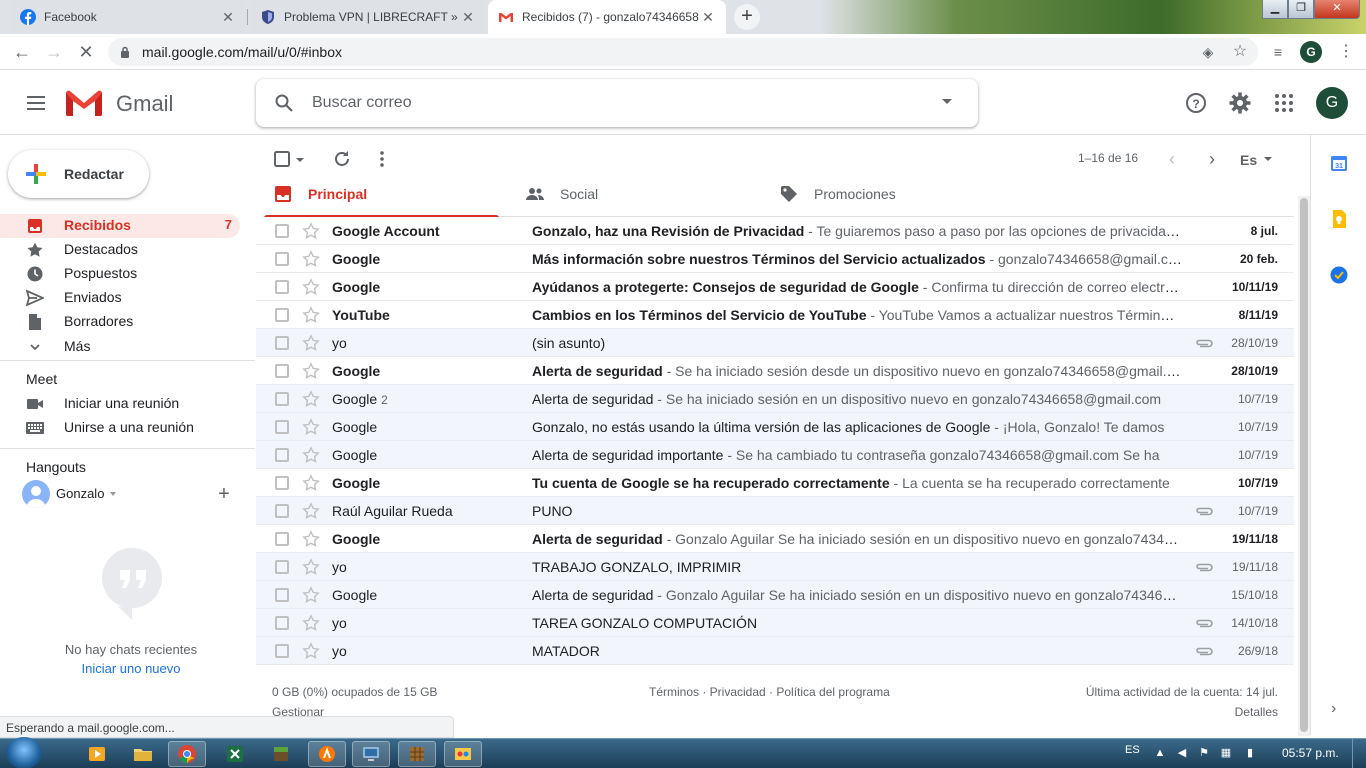  Describe the element at coordinates (54, 52) in the screenshot. I see `forward-button: →` at that location.